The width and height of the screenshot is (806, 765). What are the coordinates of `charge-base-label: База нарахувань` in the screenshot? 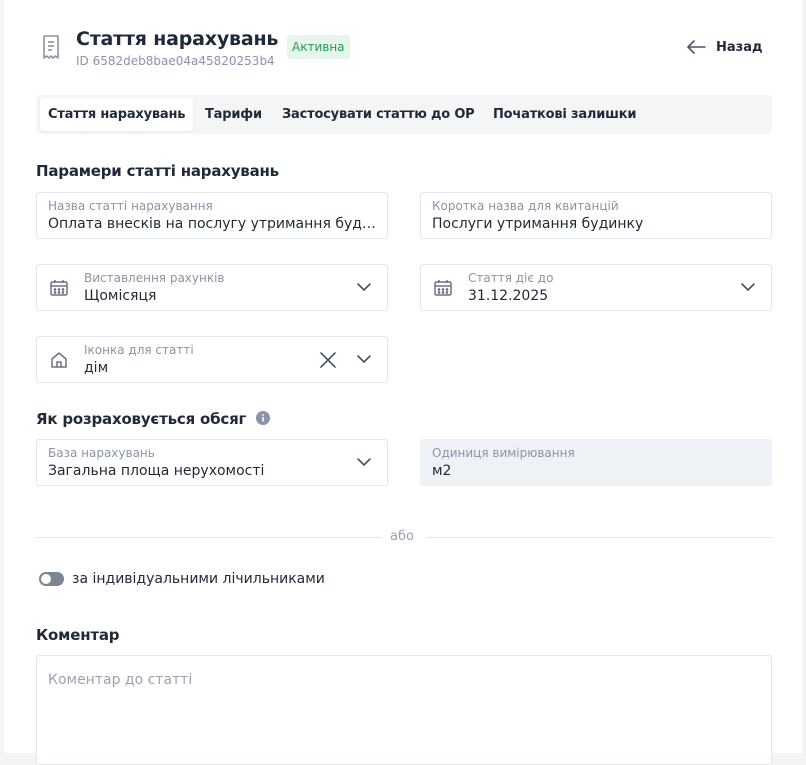 It's located at (101, 453).